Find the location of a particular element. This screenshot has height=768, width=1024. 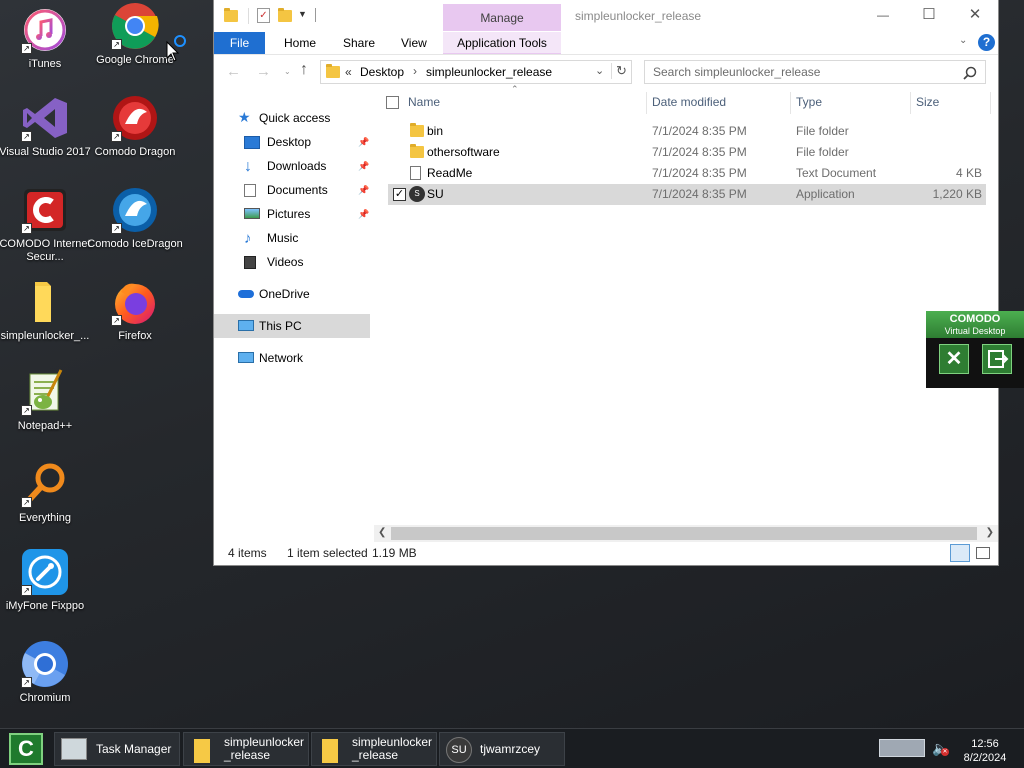

comodo-start-button: C is located at coordinates (26, 749).